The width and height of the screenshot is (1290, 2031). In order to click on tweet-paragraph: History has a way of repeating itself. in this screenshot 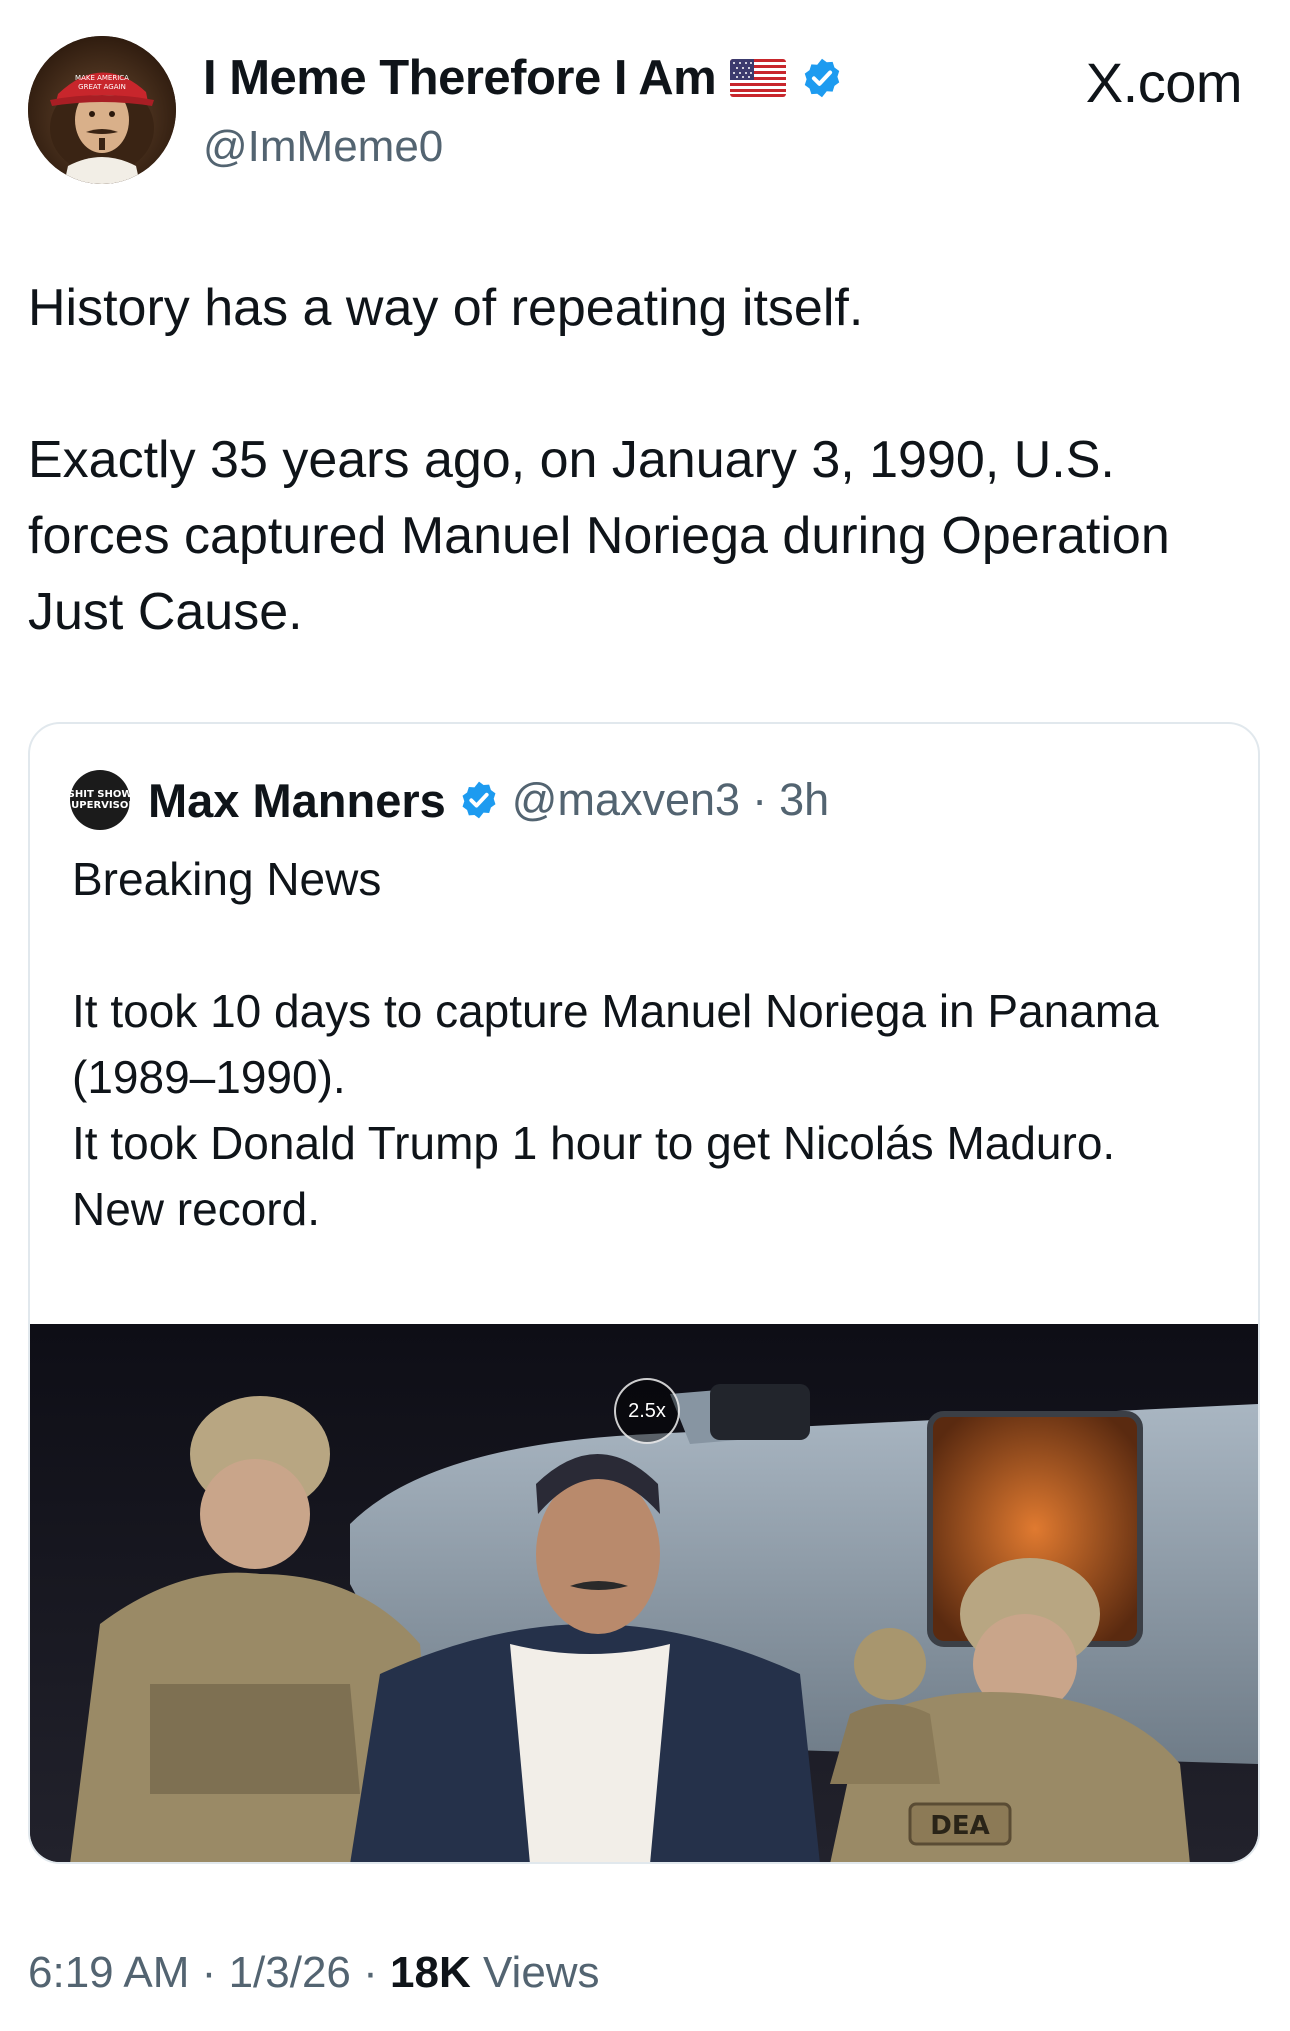, I will do `click(446, 308)`.